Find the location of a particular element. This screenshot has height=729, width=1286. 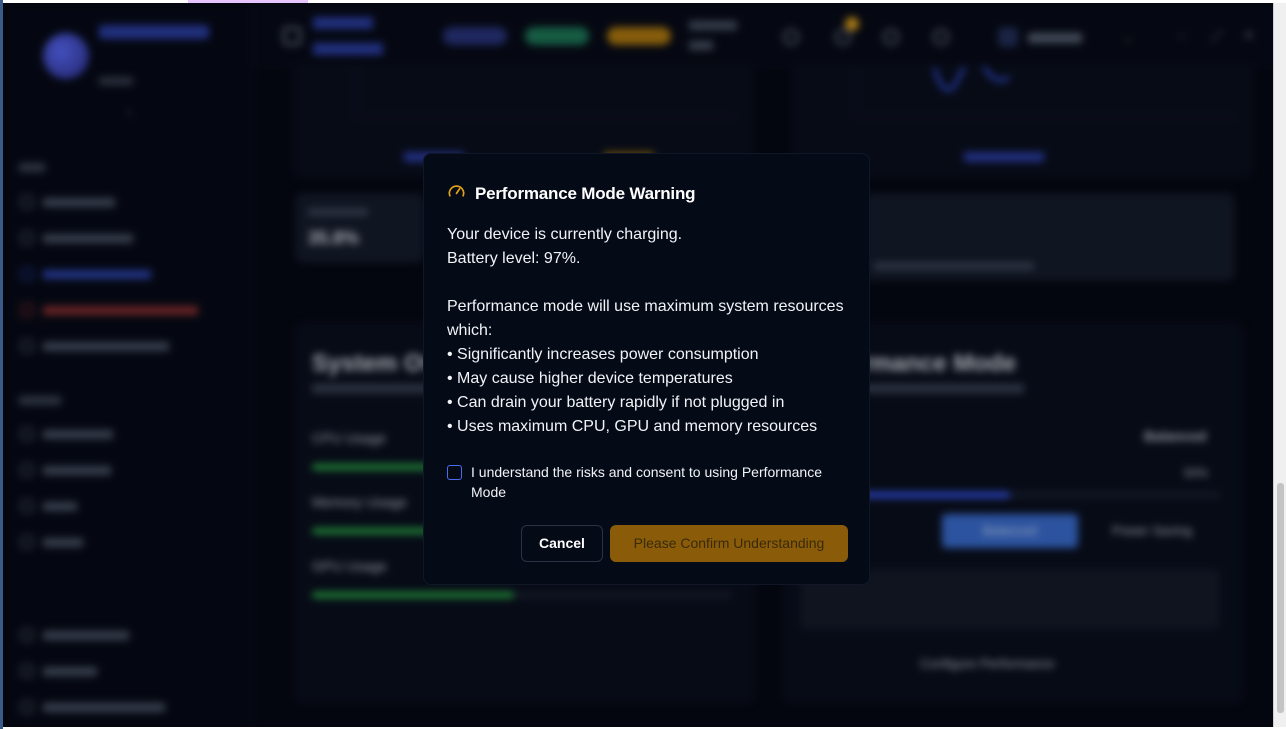

scrollbar-thumb is located at coordinates (1280, 598).